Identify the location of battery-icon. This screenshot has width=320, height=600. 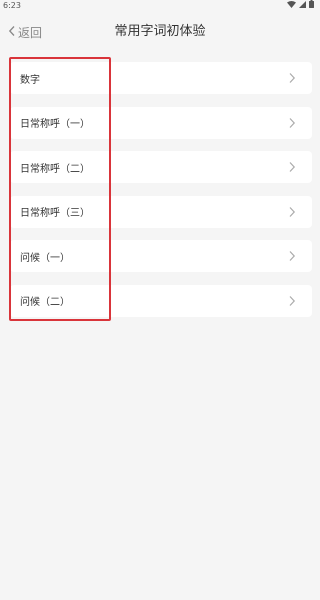
(311, 6).